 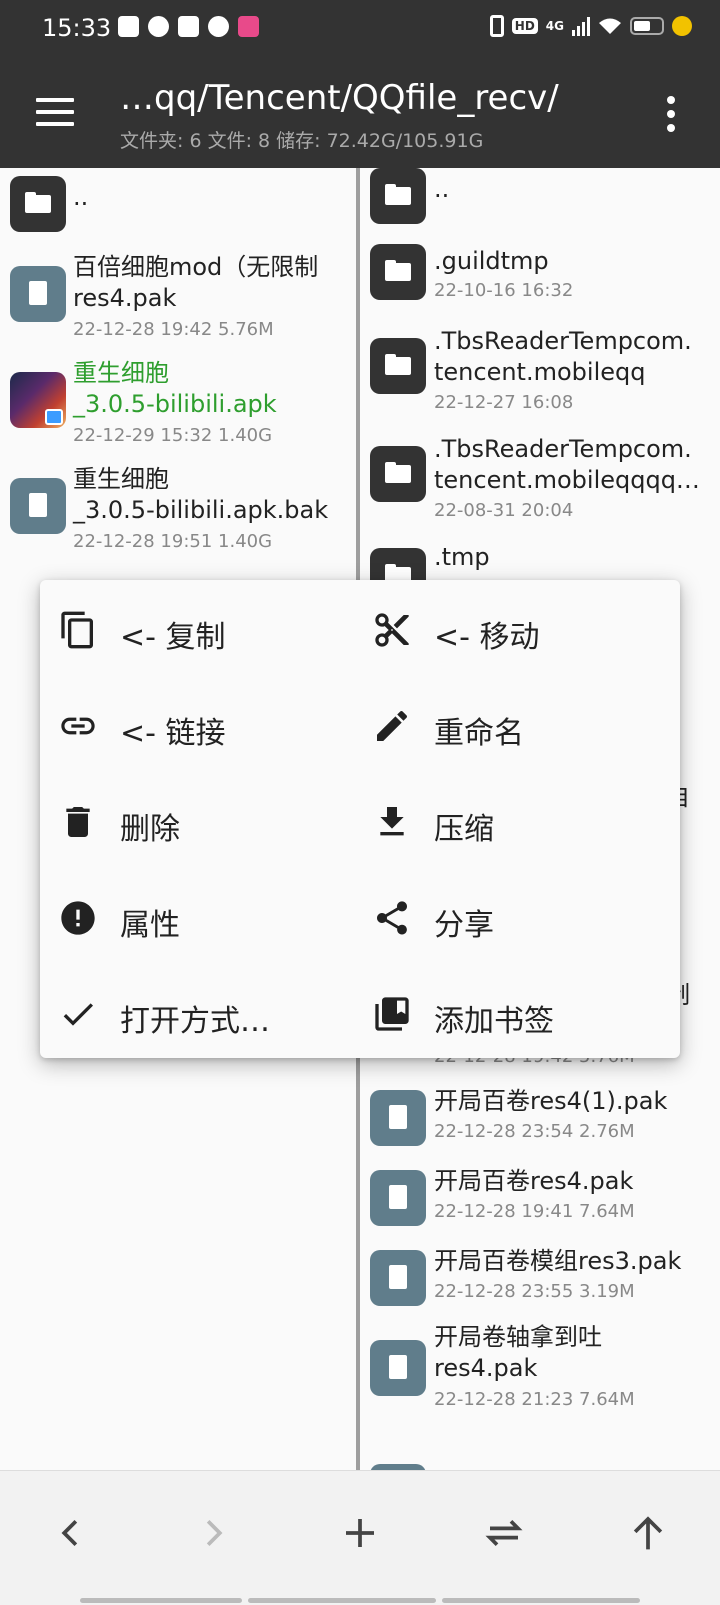 I want to click on rename-label: 重命名, so click(x=479, y=733).